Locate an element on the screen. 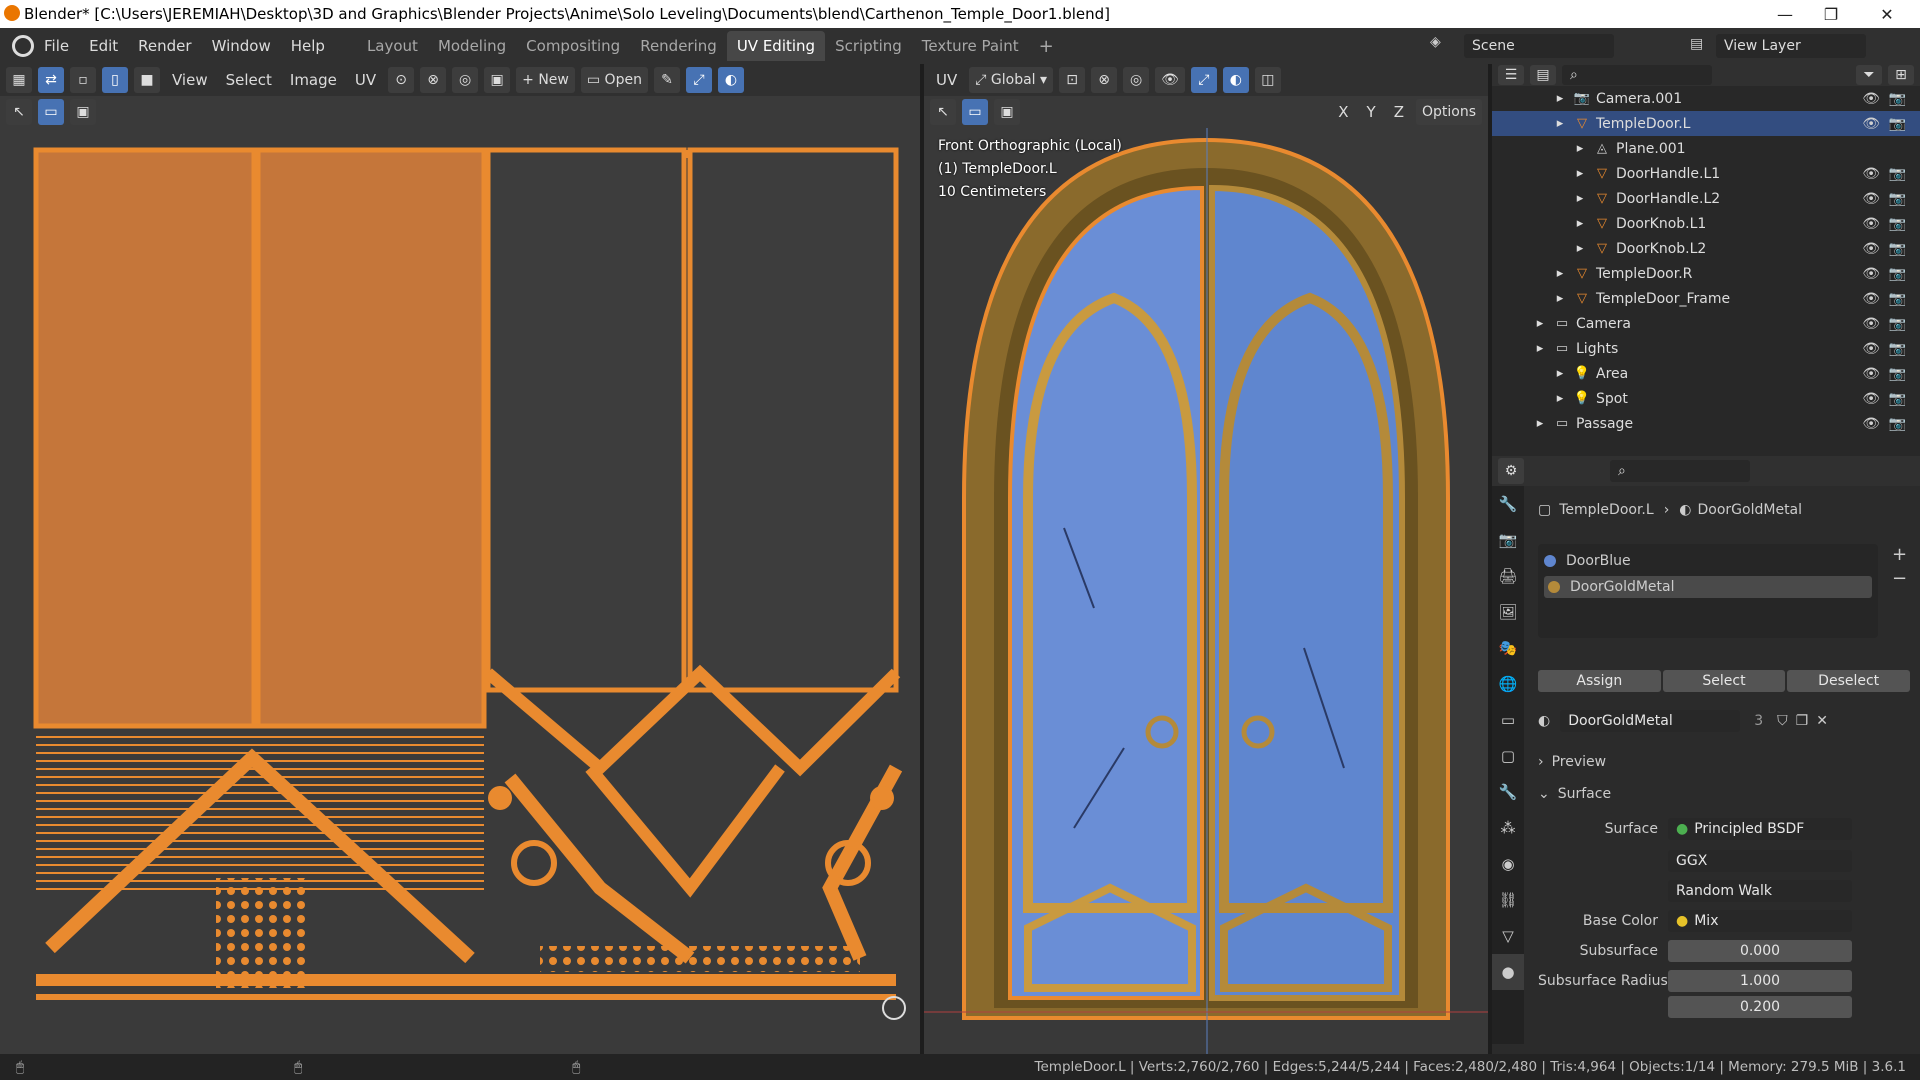 Image resolution: width=1920 pixels, height=1080 pixels. material-tab-icon: ● is located at coordinates (1508, 972).